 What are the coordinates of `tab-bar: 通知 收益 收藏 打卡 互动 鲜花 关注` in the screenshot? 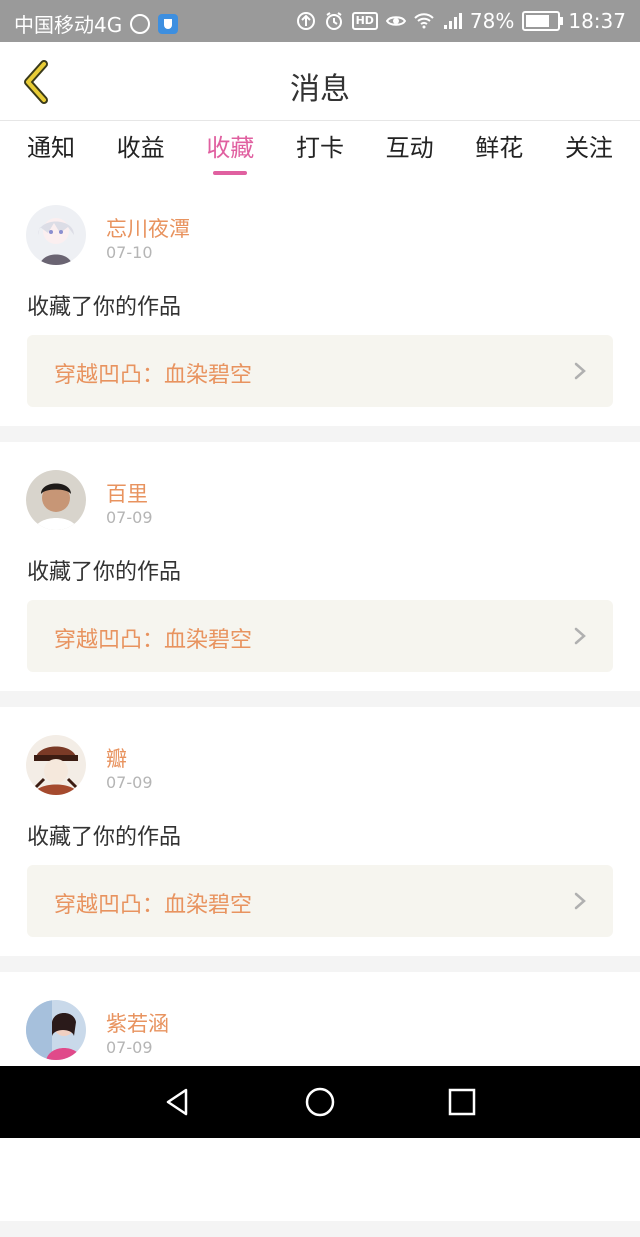 It's located at (320, 149).